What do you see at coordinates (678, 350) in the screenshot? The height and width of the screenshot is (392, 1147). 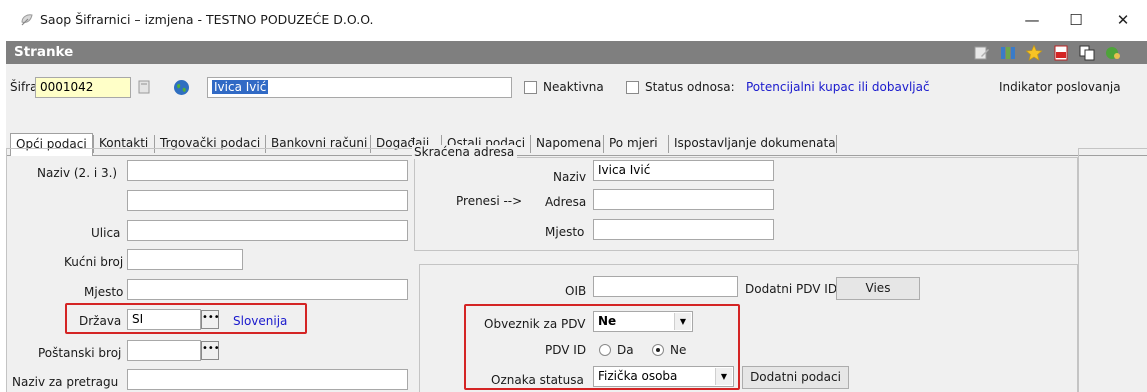 I see `pdv-id-ne-label: Ne` at bounding box center [678, 350].